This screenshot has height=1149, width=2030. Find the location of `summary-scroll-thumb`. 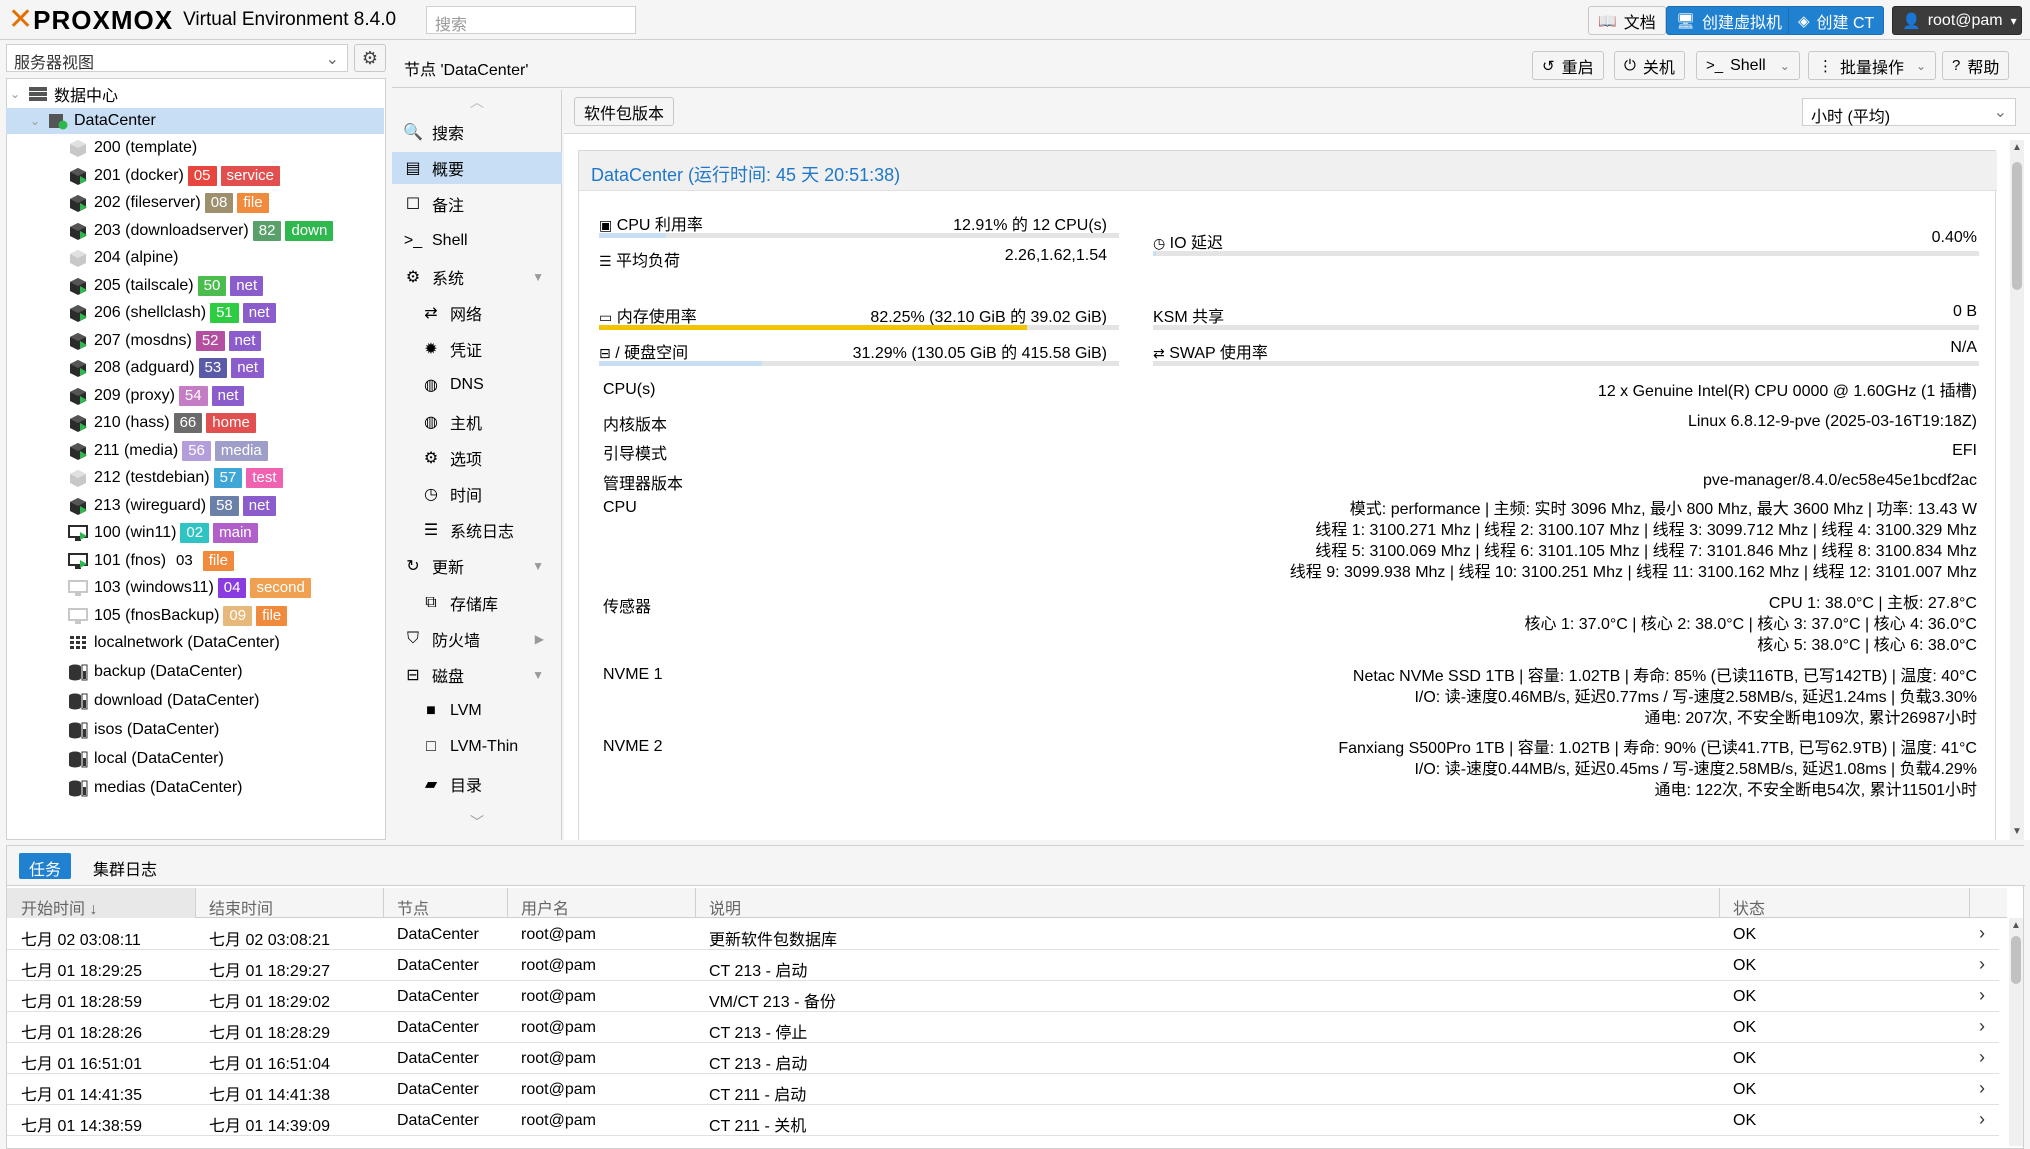

summary-scroll-thumb is located at coordinates (2017, 226).